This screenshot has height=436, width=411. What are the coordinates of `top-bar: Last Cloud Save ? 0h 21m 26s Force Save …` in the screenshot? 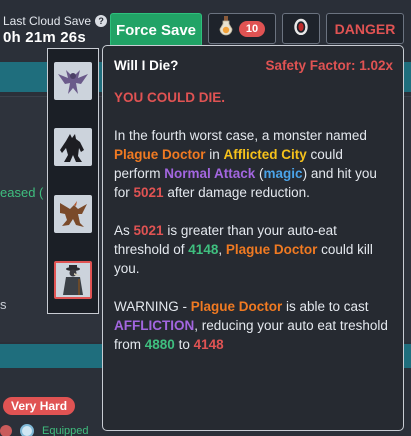 It's located at (205, 25).